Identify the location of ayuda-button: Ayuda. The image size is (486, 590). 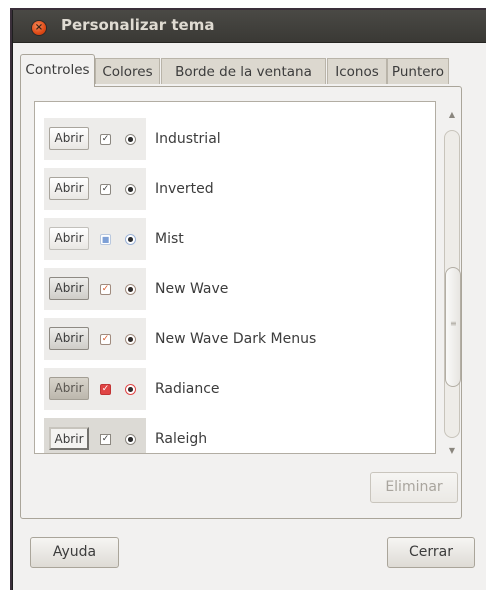
(74, 552).